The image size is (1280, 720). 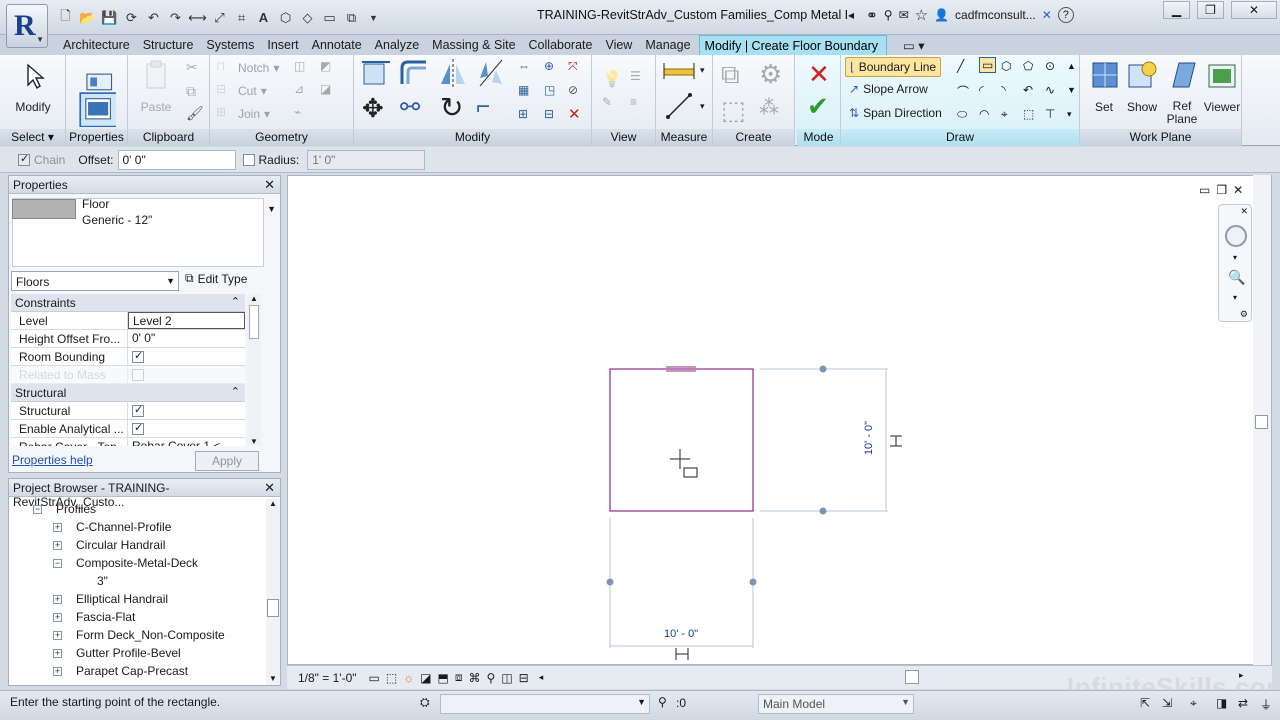 I want to click on tab-structure: Structure, so click(x=170, y=45).